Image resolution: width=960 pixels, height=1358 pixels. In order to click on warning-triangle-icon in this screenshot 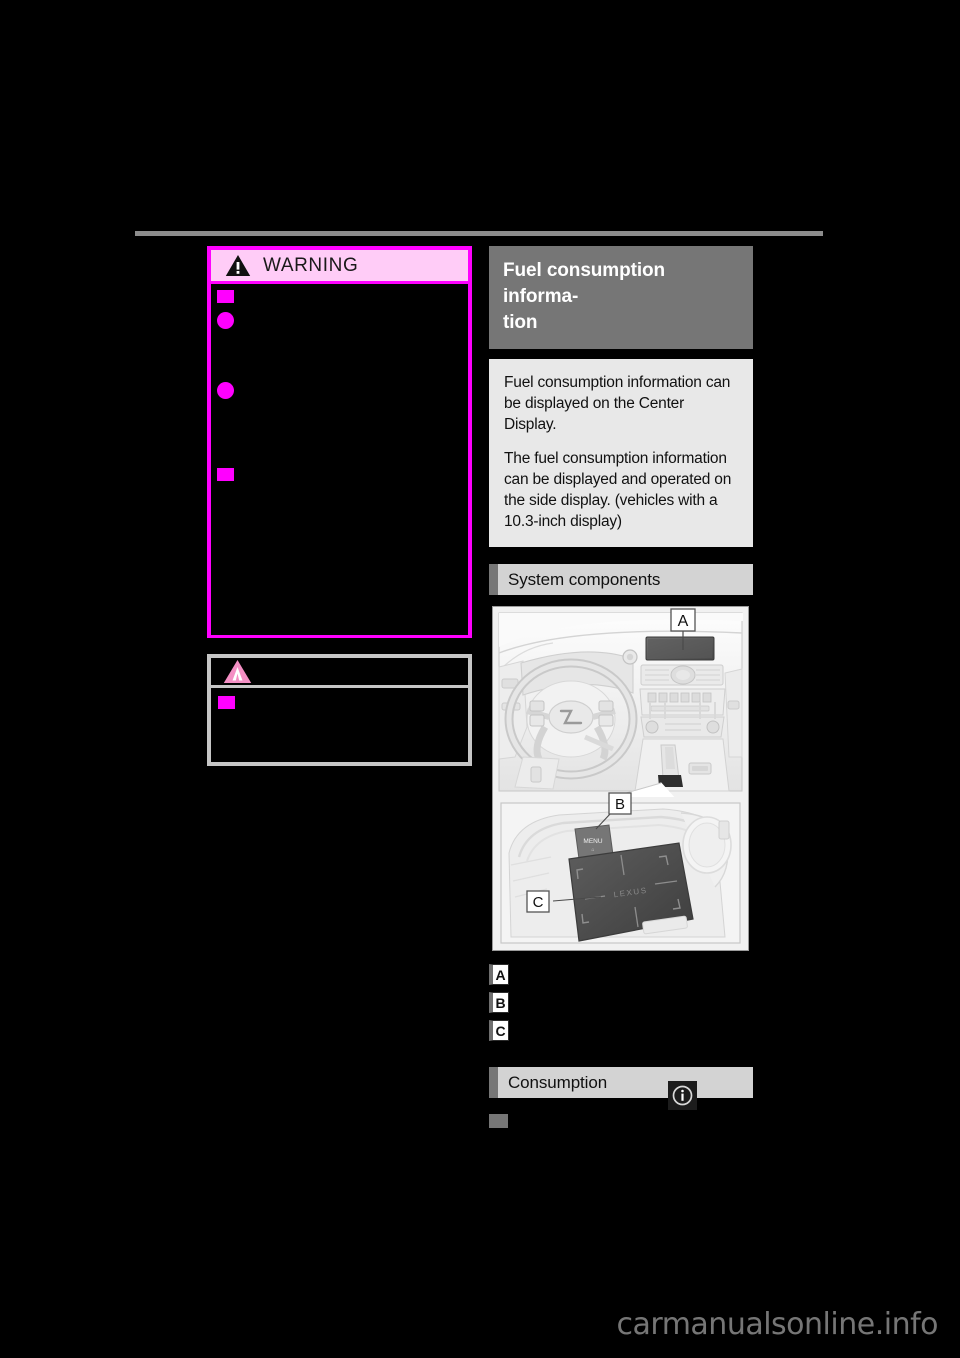, I will do `click(238, 265)`.